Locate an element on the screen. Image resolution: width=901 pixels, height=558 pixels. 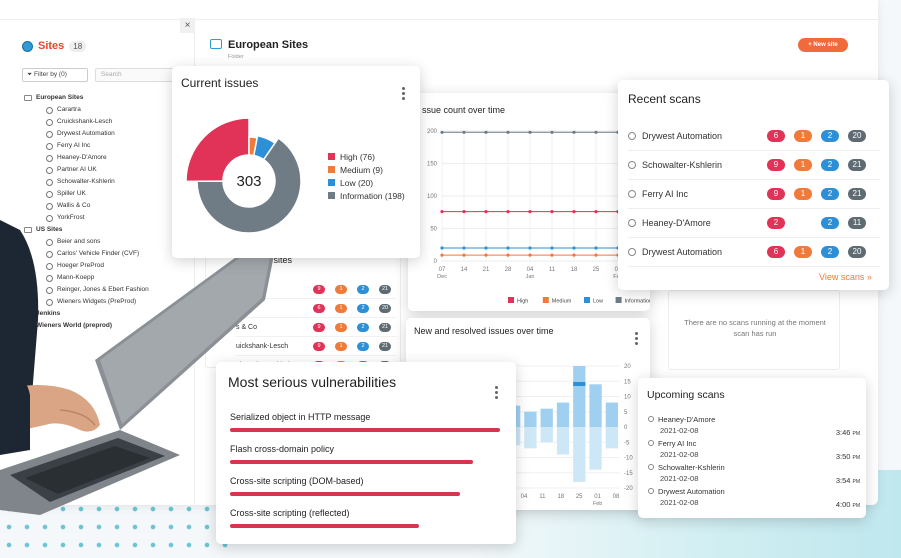
tree-item: European Sites is located at coordinates (85, 98).